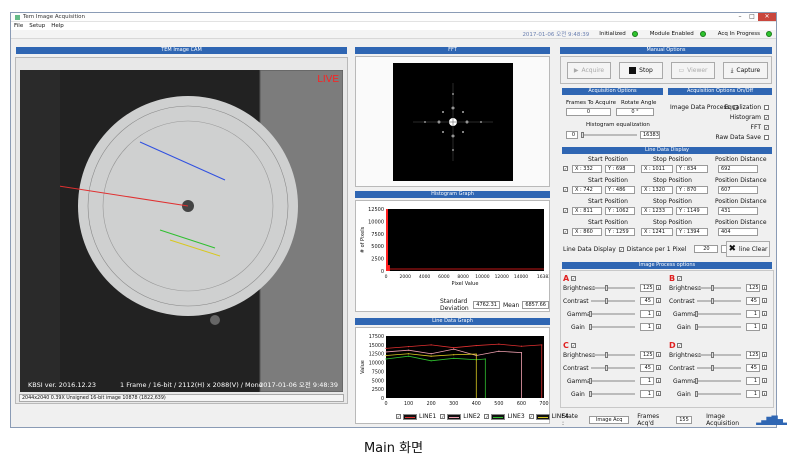 The image size is (787, 456). Describe the element at coordinates (766, 117) in the screenshot. I see `histogram-checkbox: ✓` at that location.